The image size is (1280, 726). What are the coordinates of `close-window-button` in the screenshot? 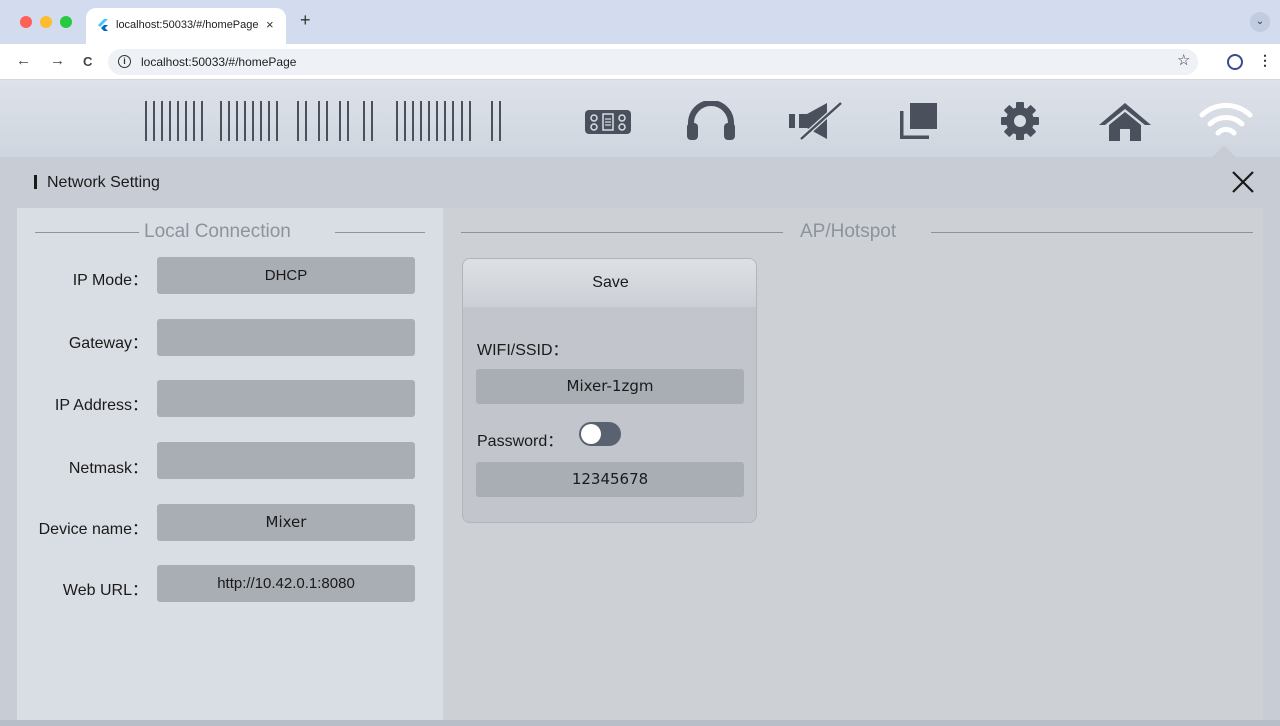 It's located at (26, 22).